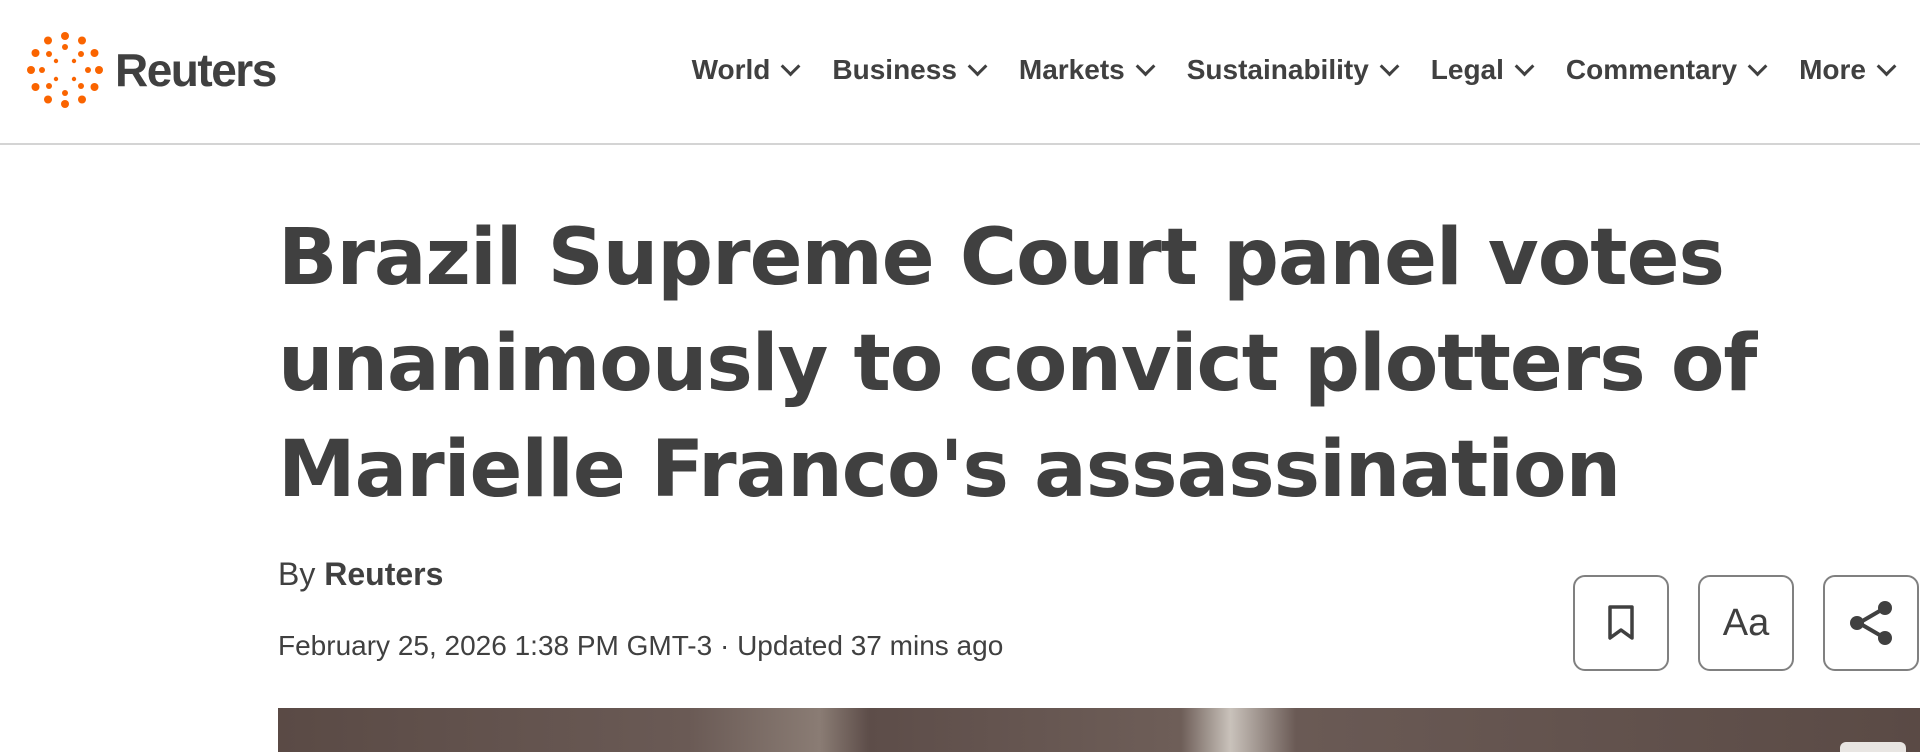 This screenshot has height=752, width=1920. I want to click on share-icon, so click(1871, 623).